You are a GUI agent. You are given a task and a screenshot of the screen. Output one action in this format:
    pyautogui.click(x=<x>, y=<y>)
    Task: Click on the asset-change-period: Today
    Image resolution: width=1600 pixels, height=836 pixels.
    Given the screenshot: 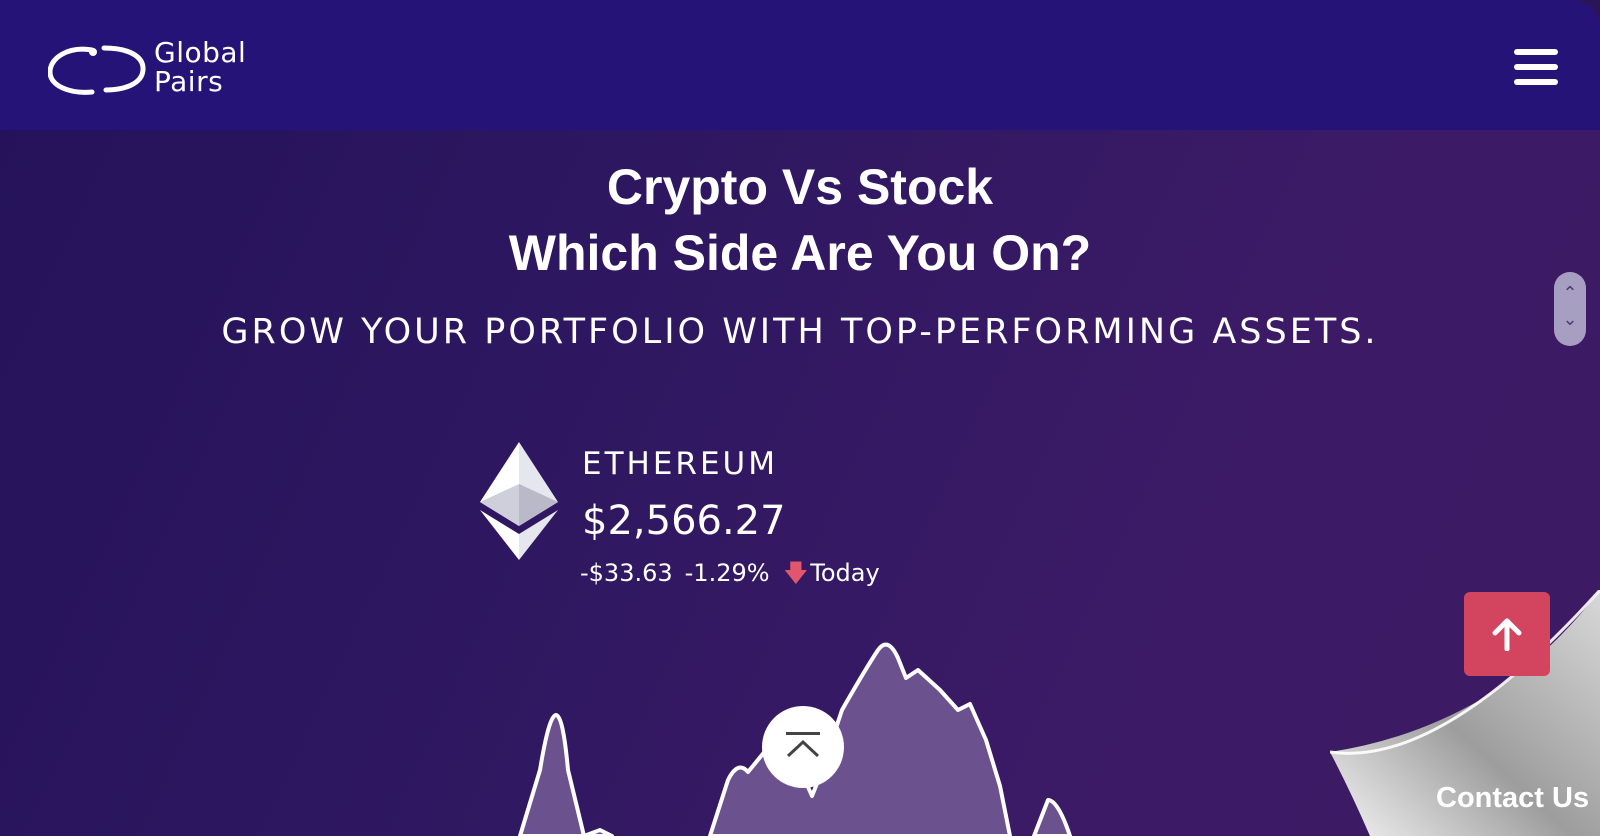 What is the action you would take?
    pyautogui.click(x=845, y=573)
    